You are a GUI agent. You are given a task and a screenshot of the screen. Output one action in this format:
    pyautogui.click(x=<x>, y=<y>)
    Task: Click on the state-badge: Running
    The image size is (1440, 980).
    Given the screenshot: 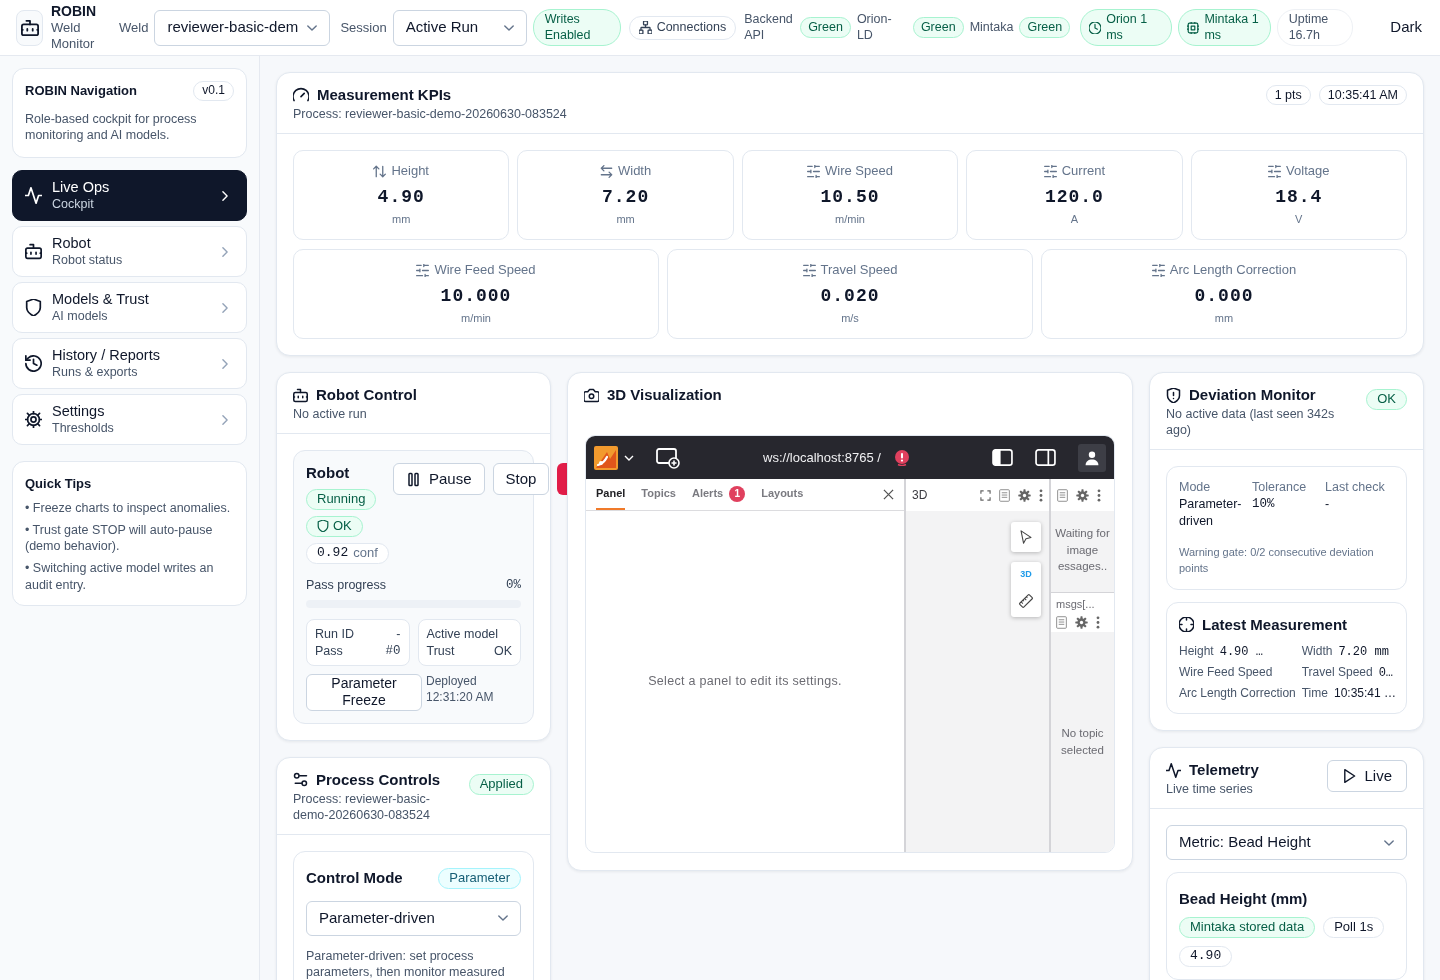 What is the action you would take?
    pyautogui.click(x=341, y=499)
    